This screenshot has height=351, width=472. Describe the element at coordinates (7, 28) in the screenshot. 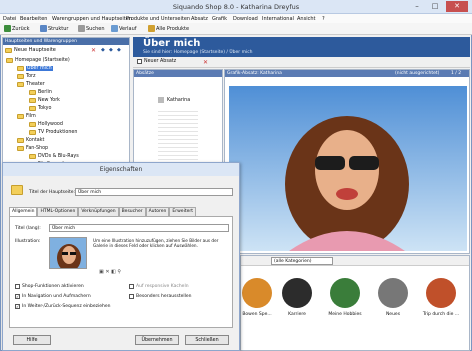

I see `back-arrow-icon` at that location.